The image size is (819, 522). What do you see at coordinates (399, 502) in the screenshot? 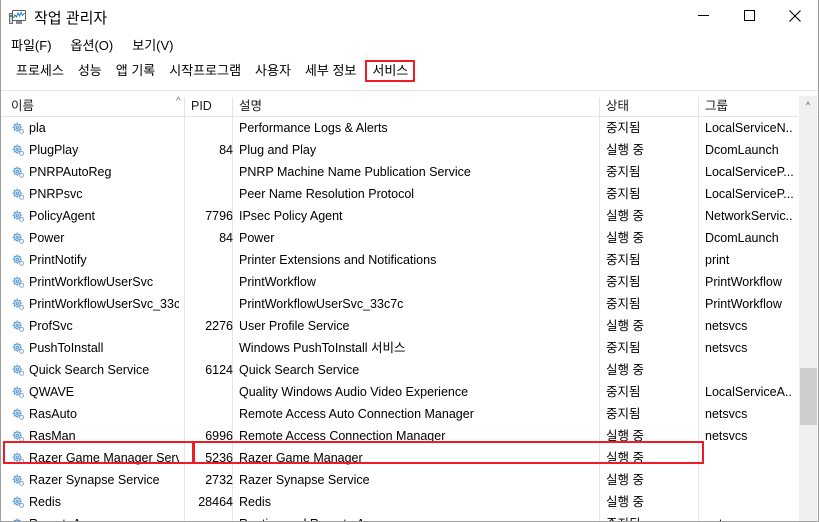
I see `table-row: Redis 28464 Redis 실행 중` at bounding box center [399, 502].